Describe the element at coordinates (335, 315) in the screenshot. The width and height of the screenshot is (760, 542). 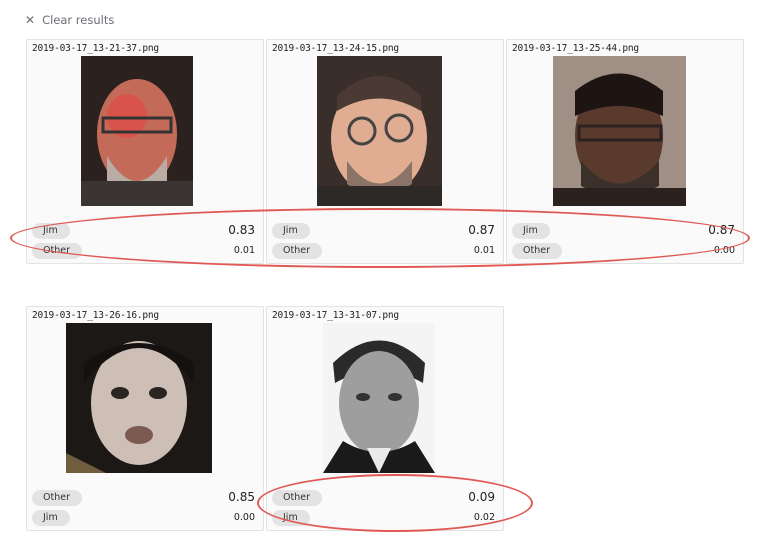
I see `result-filename: 2019-03-17_13-31-07.png` at that location.